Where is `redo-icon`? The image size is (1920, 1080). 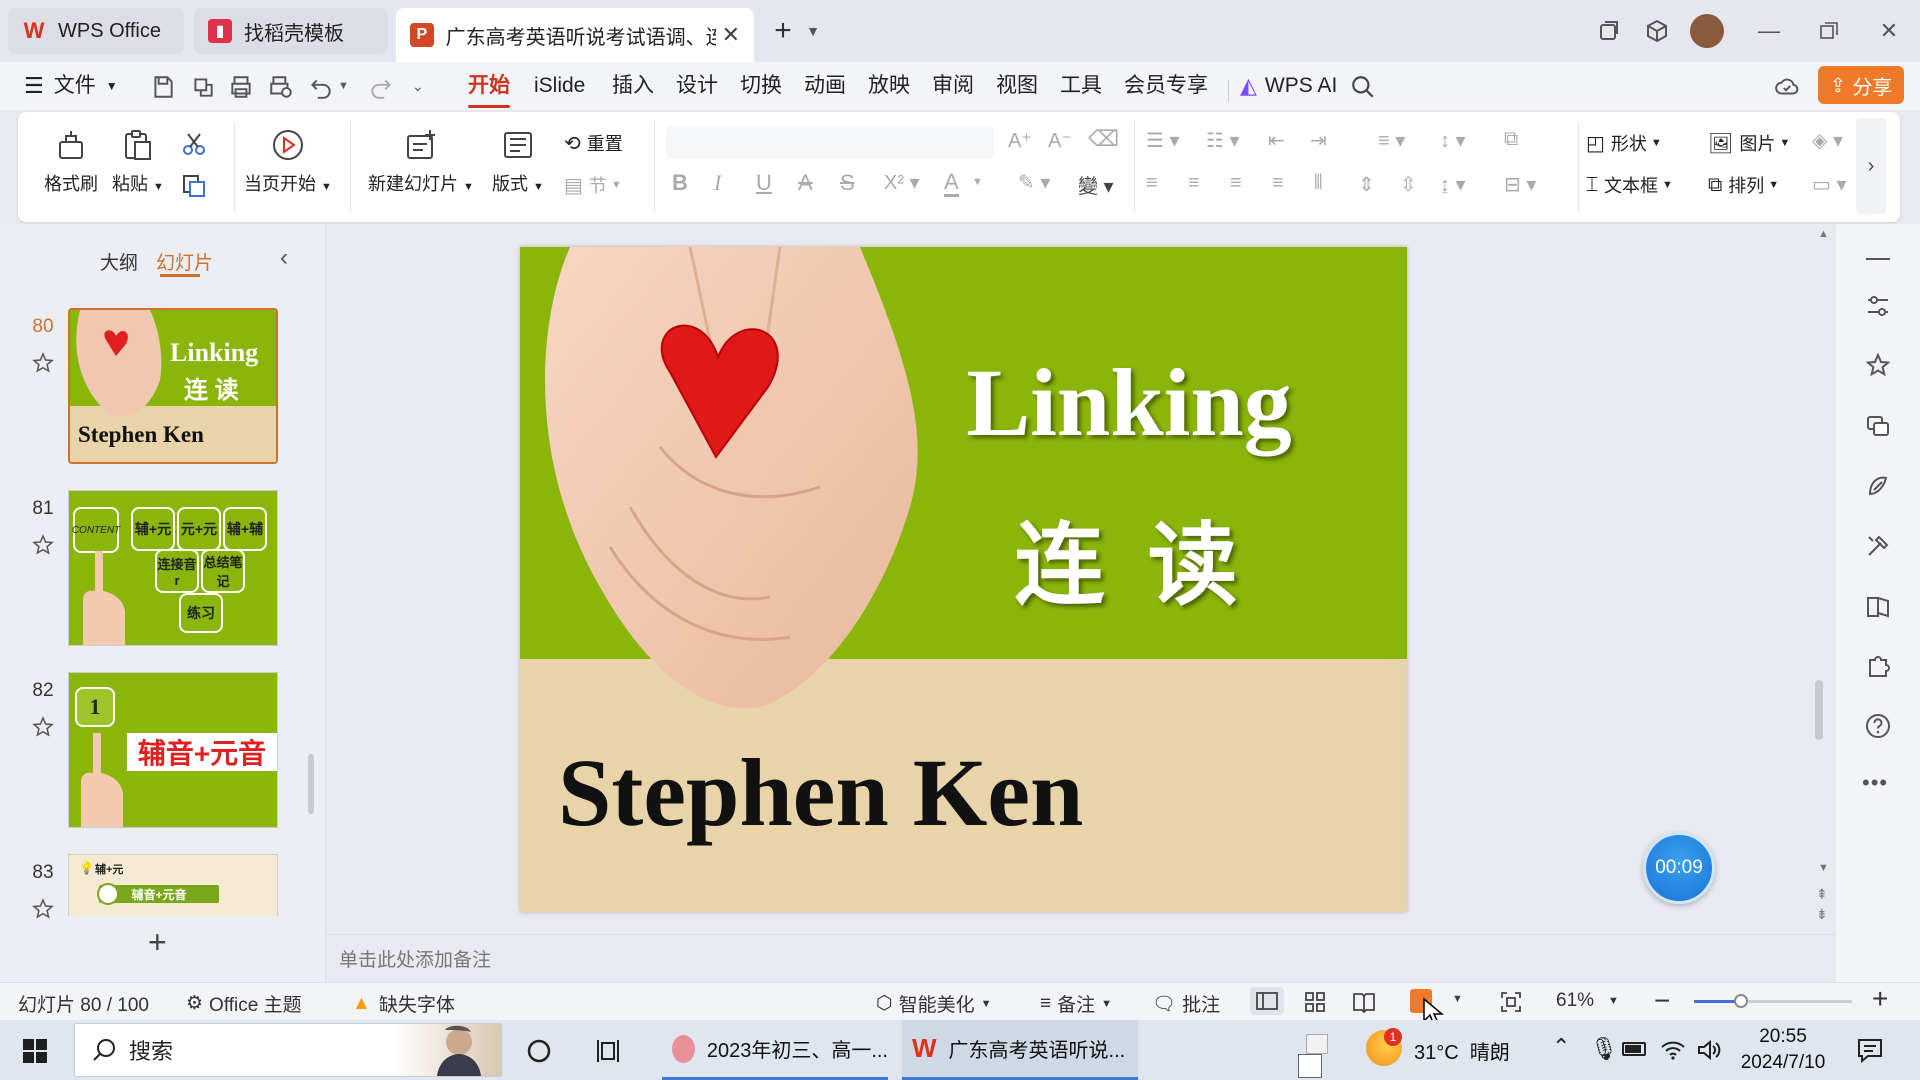 redo-icon is located at coordinates (381, 87).